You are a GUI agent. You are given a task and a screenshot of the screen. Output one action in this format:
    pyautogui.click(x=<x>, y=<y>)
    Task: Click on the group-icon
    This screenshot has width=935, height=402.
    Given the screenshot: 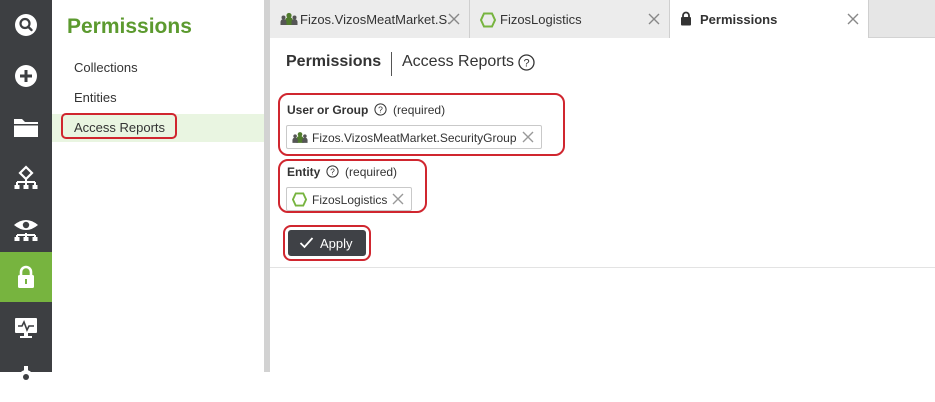 What is the action you would take?
    pyautogui.click(x=289, y=20)
    